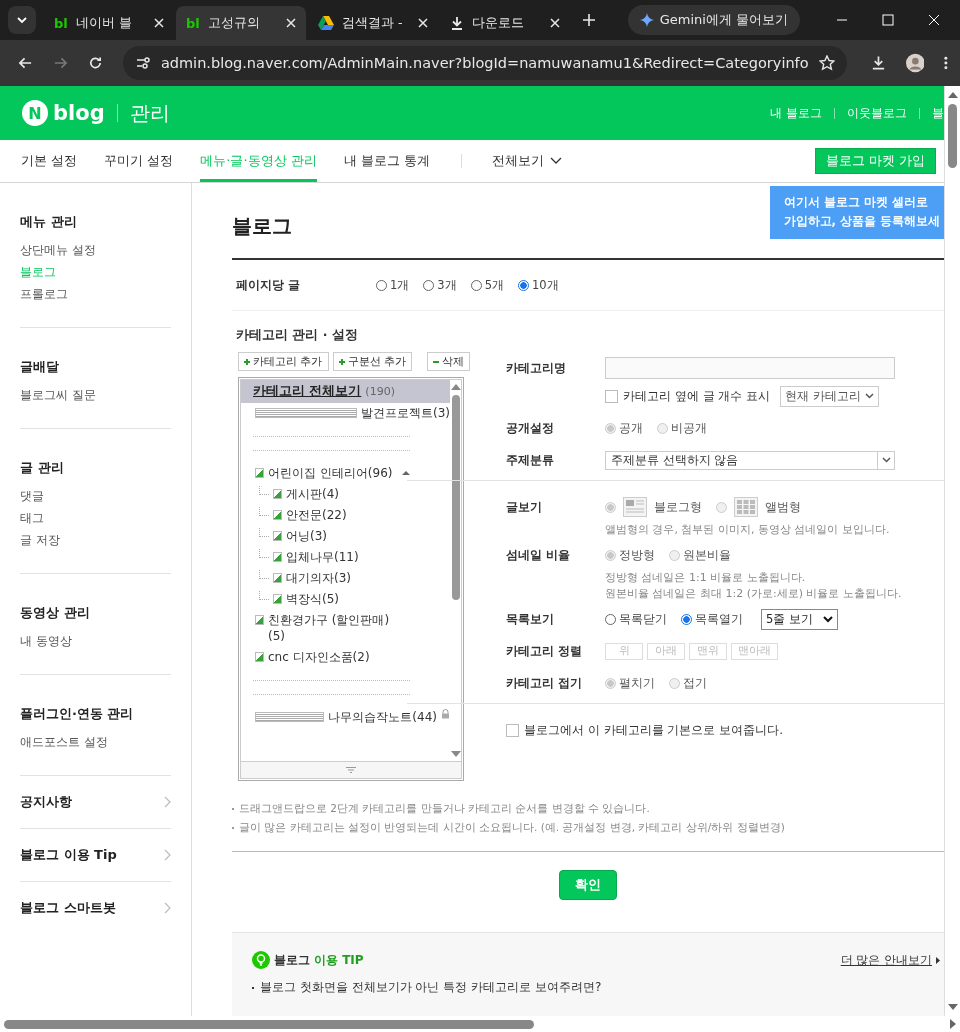  Describe the element at coordinates (545, 651) in the screenshot. I see `field-label: 카테고리 정렬` at that location.